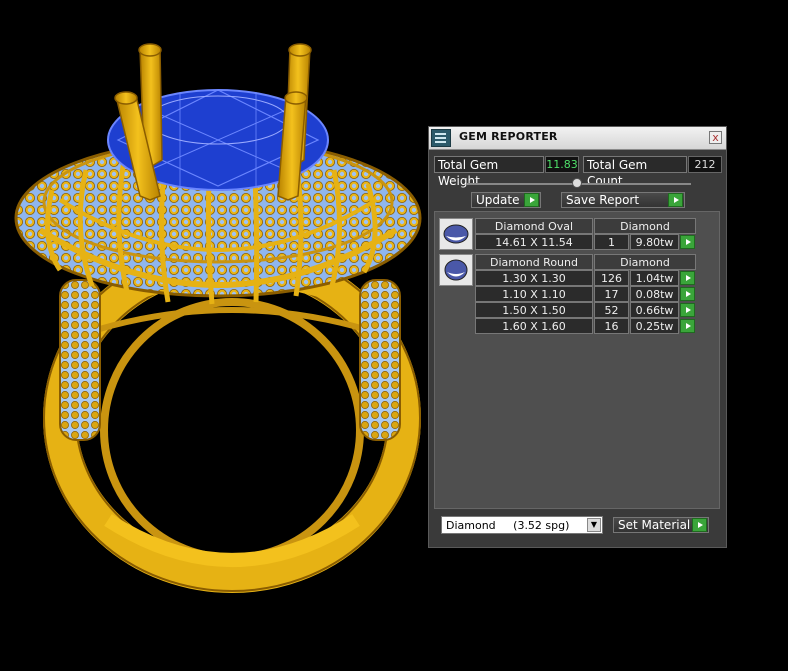 Image resolution: width=788 pixels, height=671 pixels. I want to click on gem-size: 14.61 X 11.54, so click(534, 242).